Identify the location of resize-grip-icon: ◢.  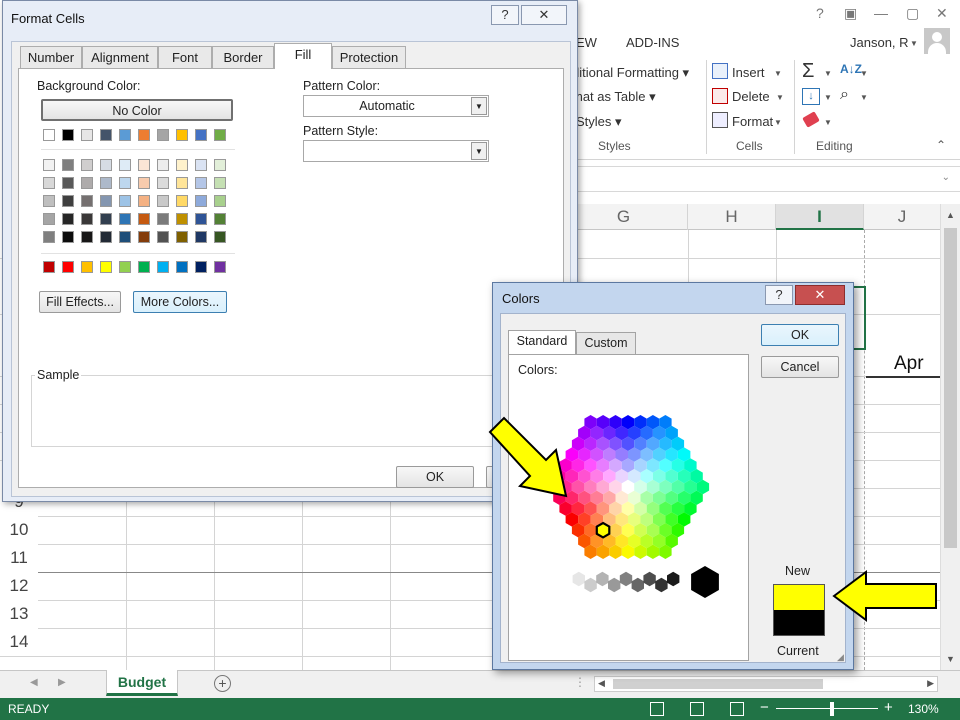
(840, 657).